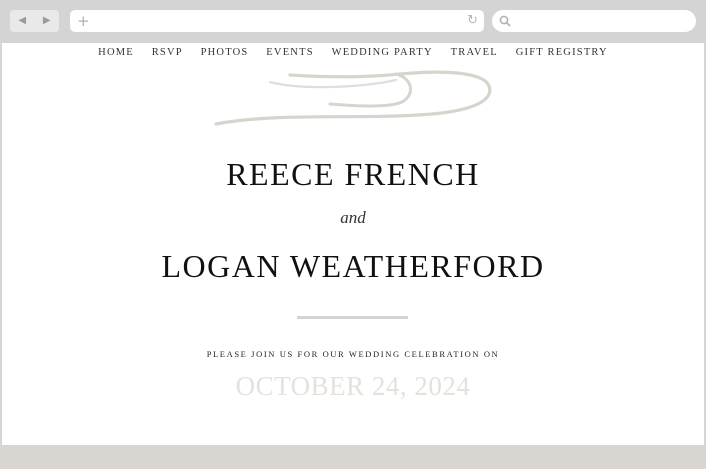 The image size is (706, 469). What do you see at coordinates (116, 52) in the screenshot?
I see `nav-home: HOME` at bounding box center [116, 52].